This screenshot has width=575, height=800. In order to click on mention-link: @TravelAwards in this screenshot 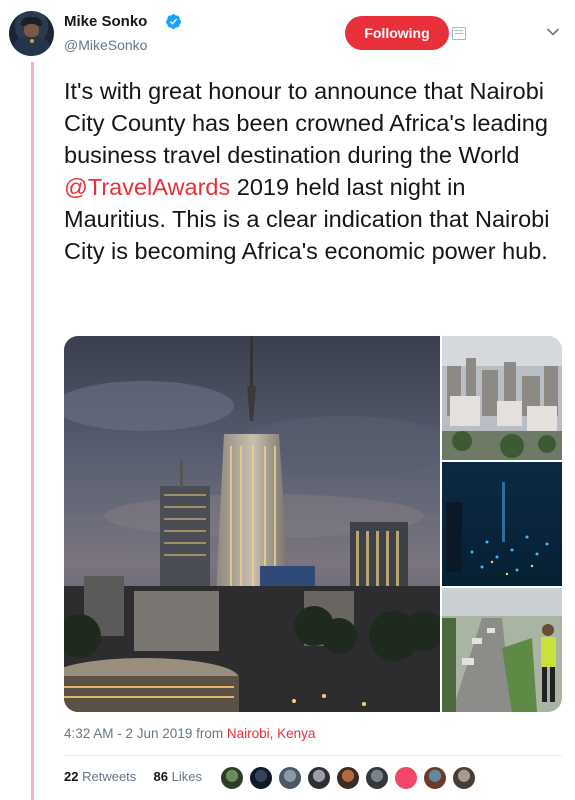, I will do `click(147, 187)`.